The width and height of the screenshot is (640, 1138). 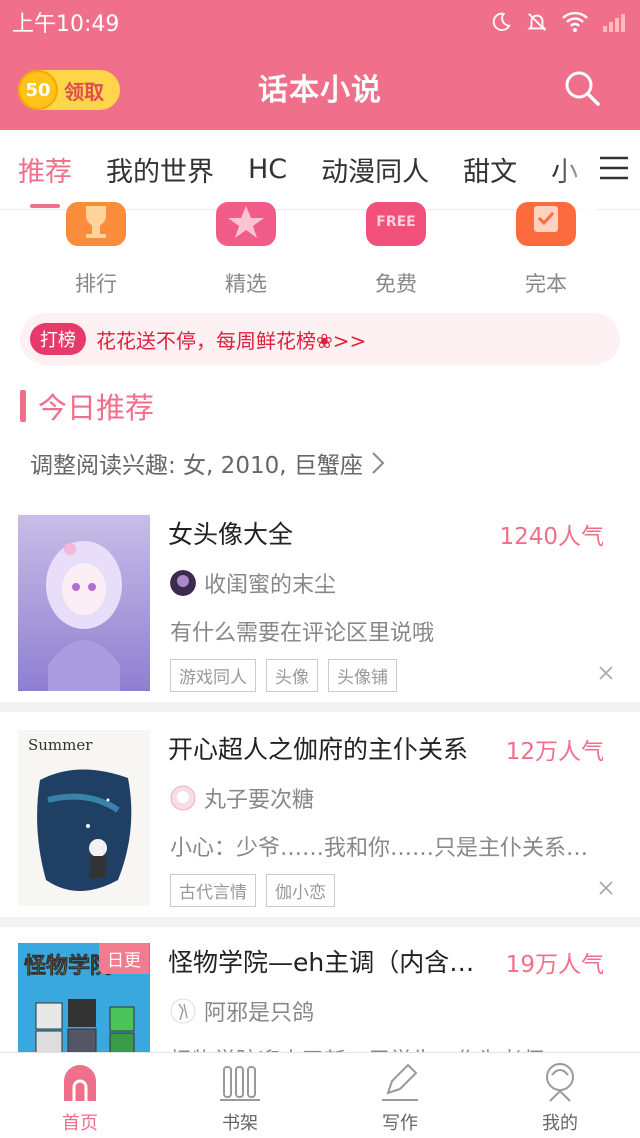 What do you see at coordinates (246, 224) in the screenshot?
I see `star-icon` at bounding box center [246, 224].